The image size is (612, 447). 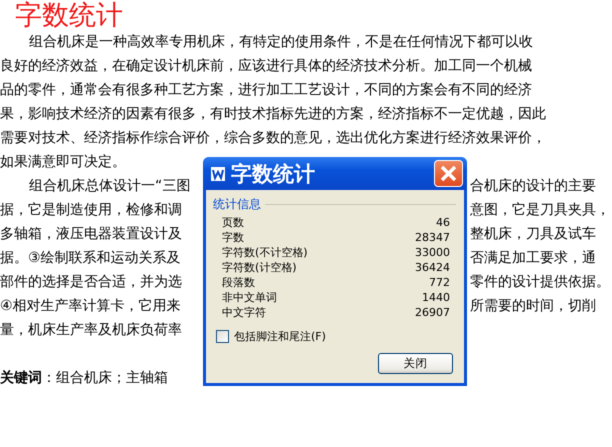 I want to click on paragraph-text: 良好的经济效益，在确定设计机床前，应该进行具体的经济技术分析。加工同一个机械, so click(x=266, y=66).